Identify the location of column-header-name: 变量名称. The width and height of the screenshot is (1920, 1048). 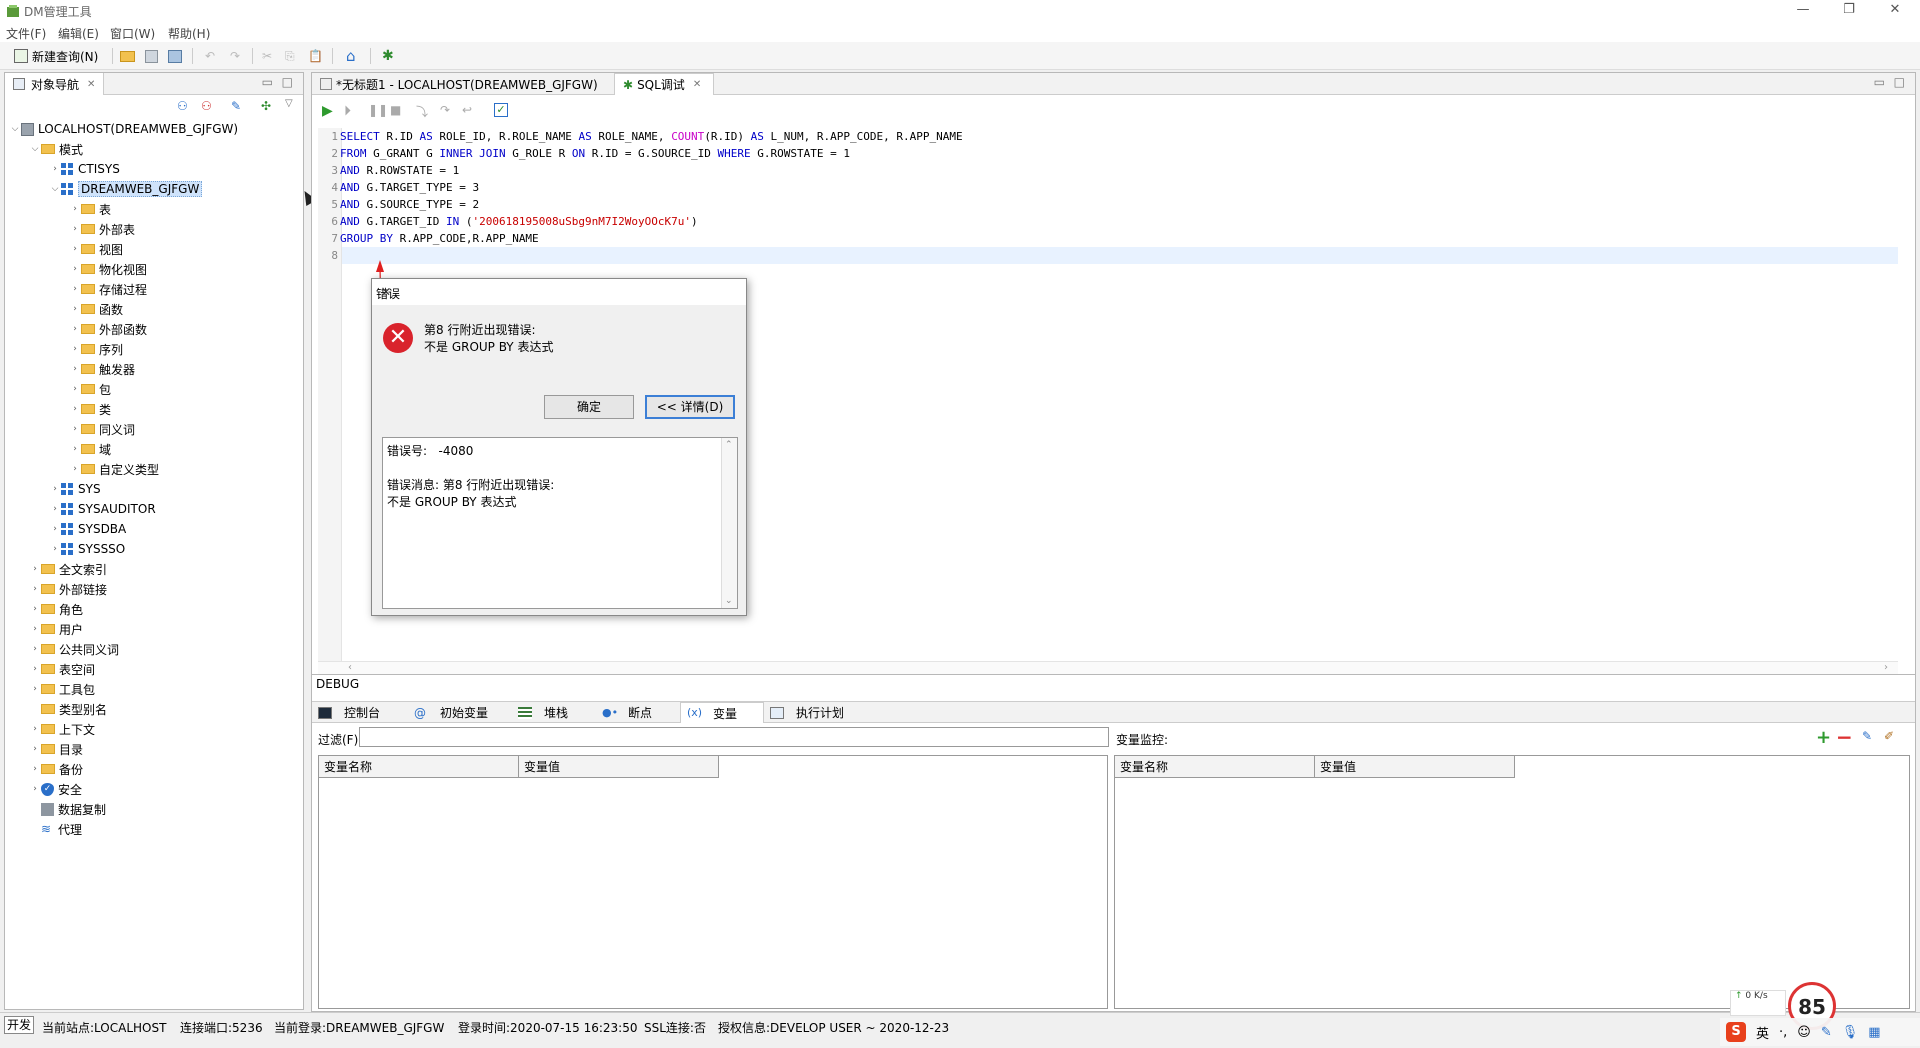
(419, 767).